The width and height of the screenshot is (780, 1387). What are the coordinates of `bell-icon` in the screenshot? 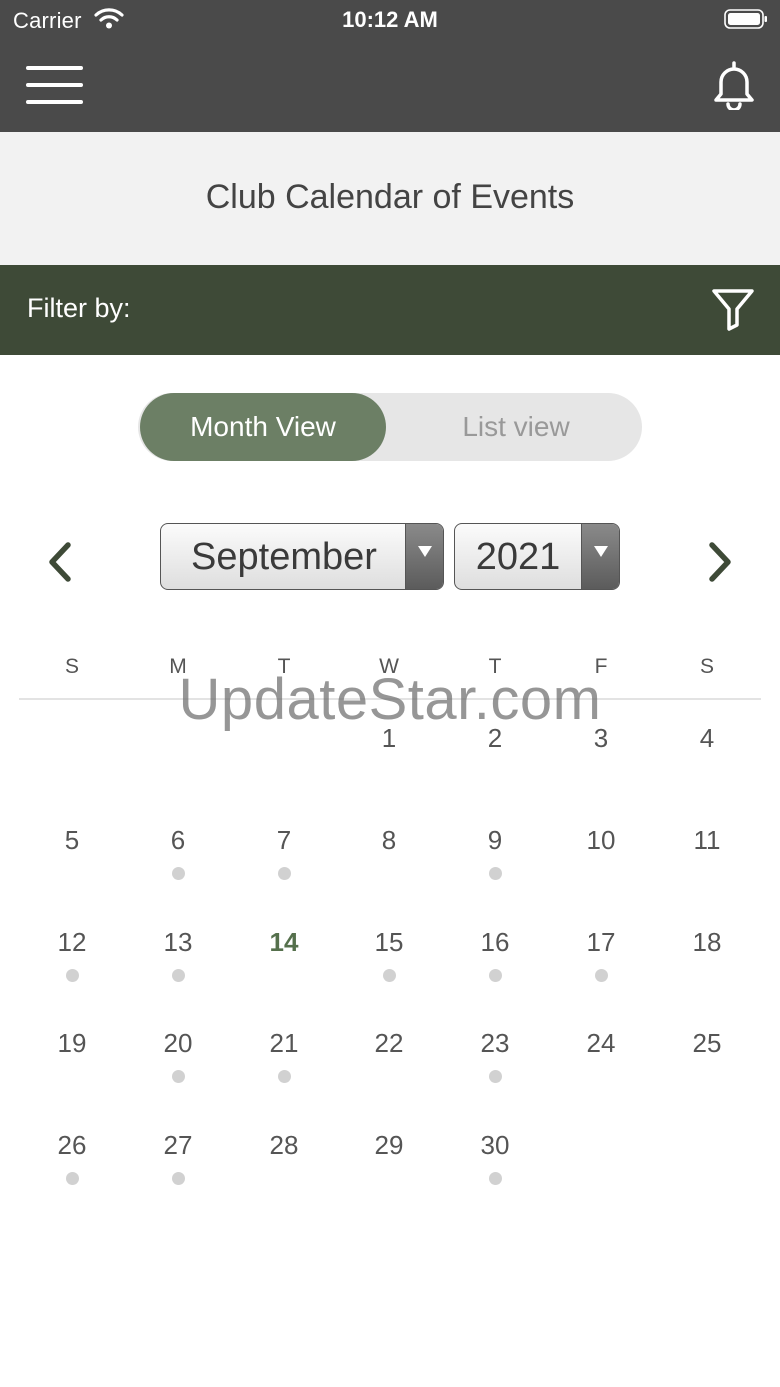 It's located at (734, 85).